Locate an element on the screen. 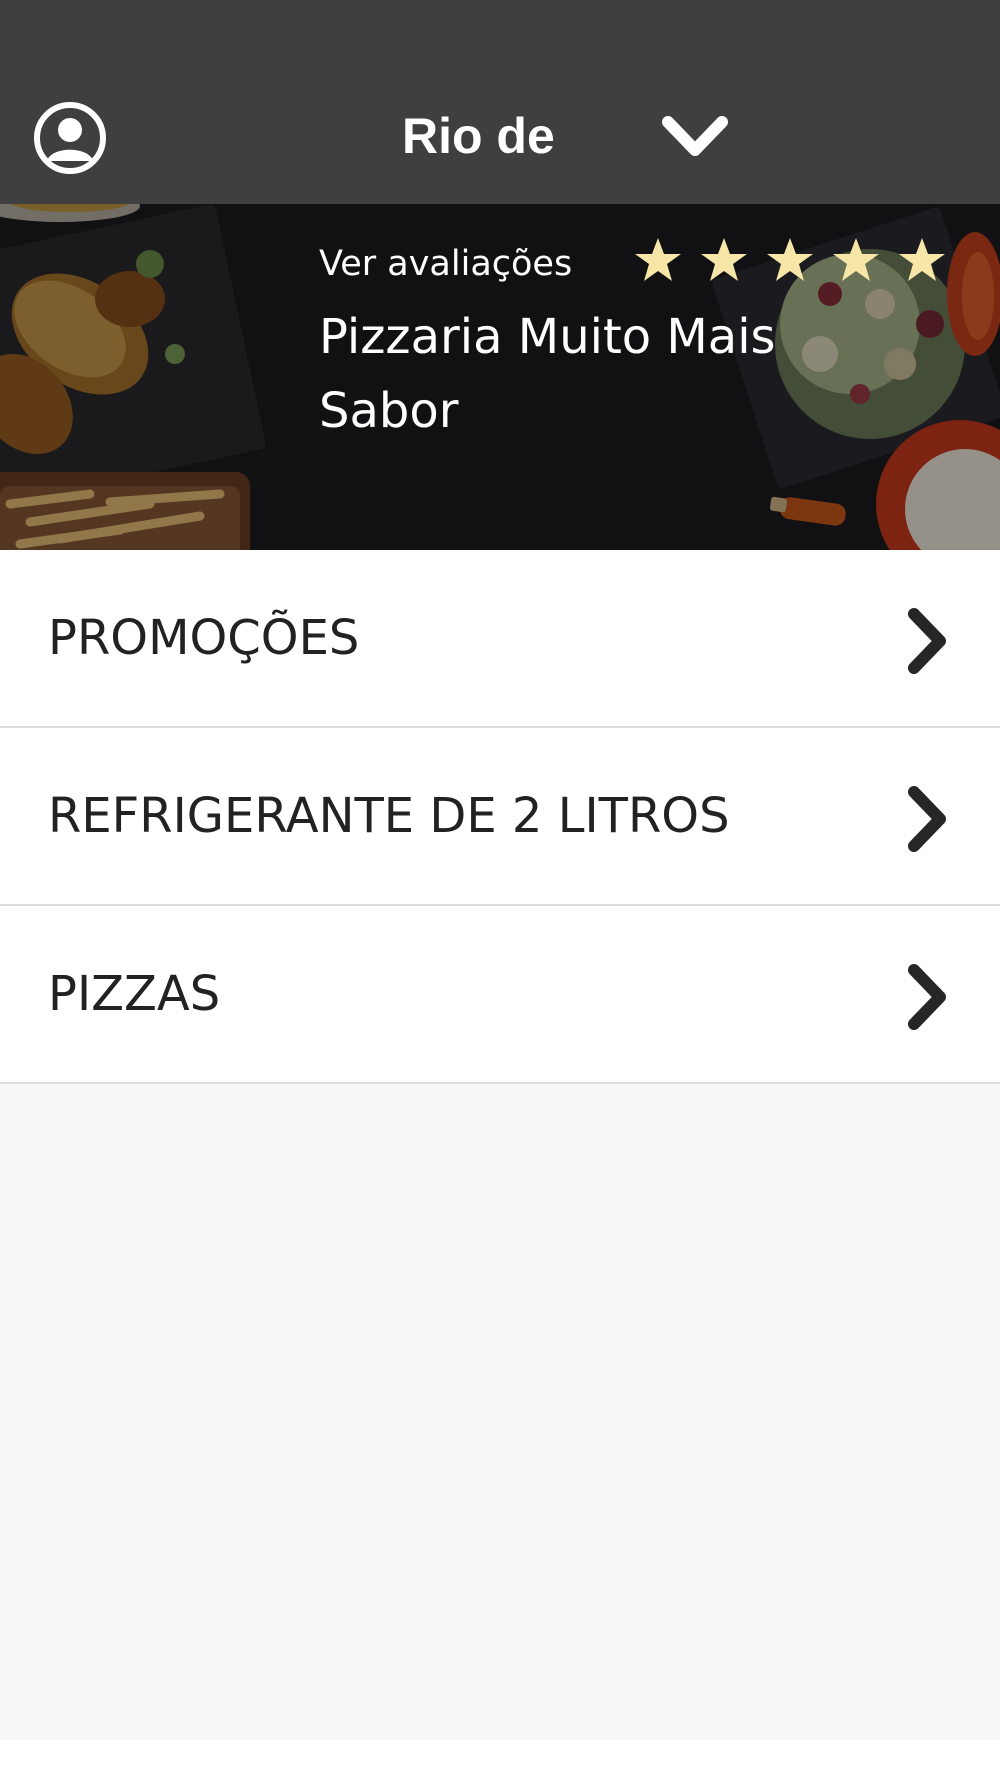  category-label: PIZZAS is located at coordinates (134, 994).